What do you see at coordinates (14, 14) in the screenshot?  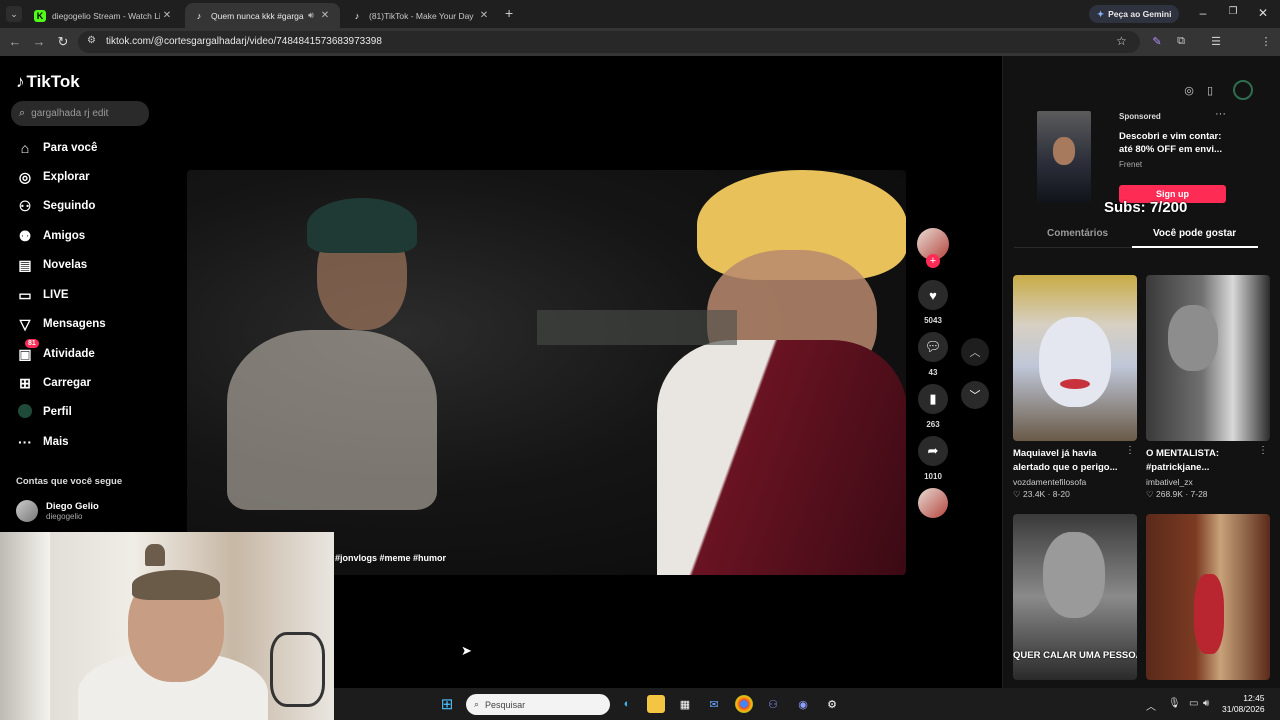 I see `tab-search-icon: ⌄` at bounding box center [14, 14].